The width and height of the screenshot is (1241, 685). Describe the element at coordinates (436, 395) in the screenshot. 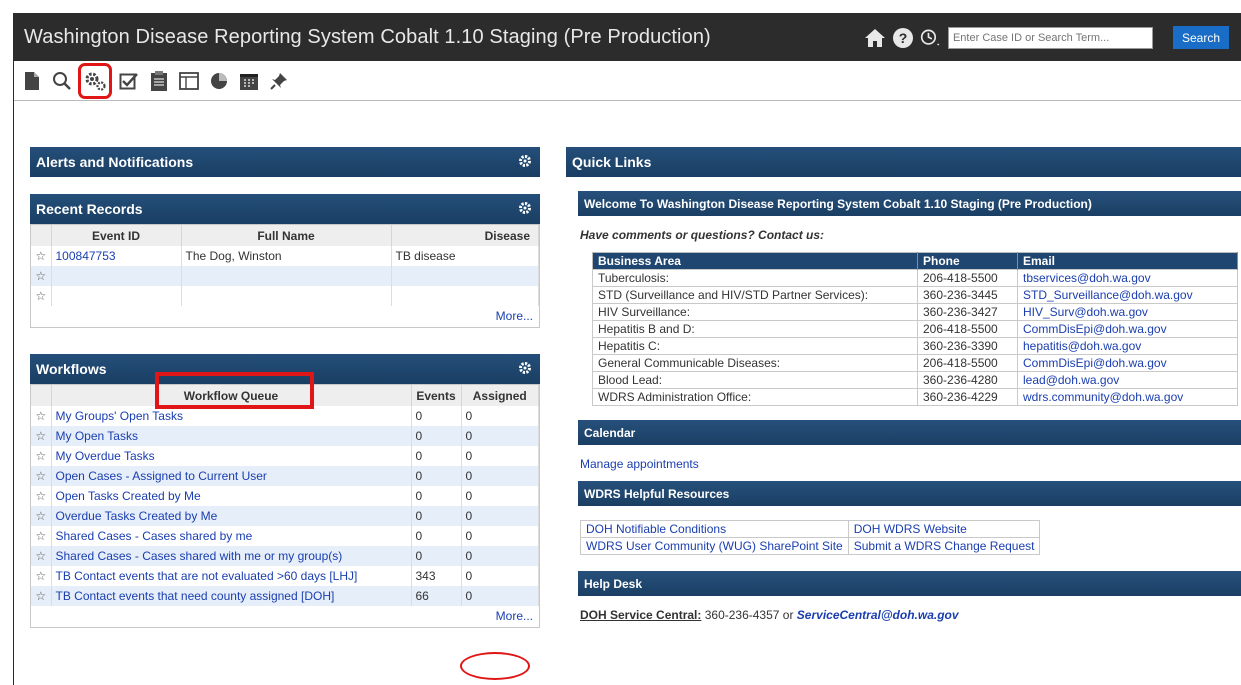

I see `column-header: Events` at that location.